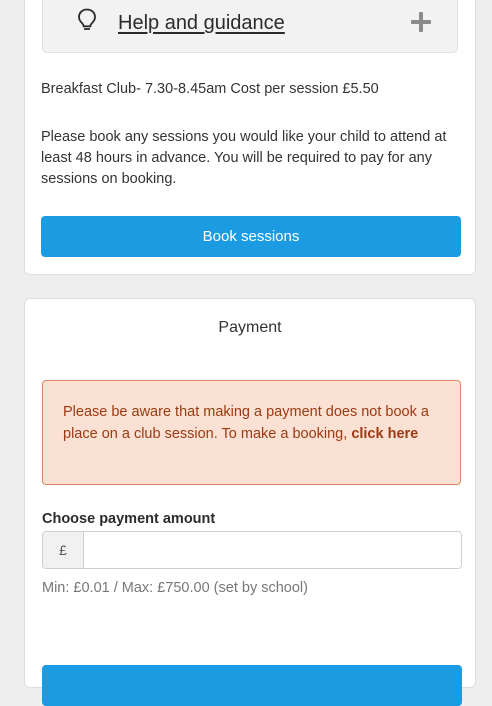 Image resolution: width=492 pixels, height=706 pixels. What do you see at coordinates (421, 22) in the screenshot?
I see `plus-icon` at bounding box center [421, 22].